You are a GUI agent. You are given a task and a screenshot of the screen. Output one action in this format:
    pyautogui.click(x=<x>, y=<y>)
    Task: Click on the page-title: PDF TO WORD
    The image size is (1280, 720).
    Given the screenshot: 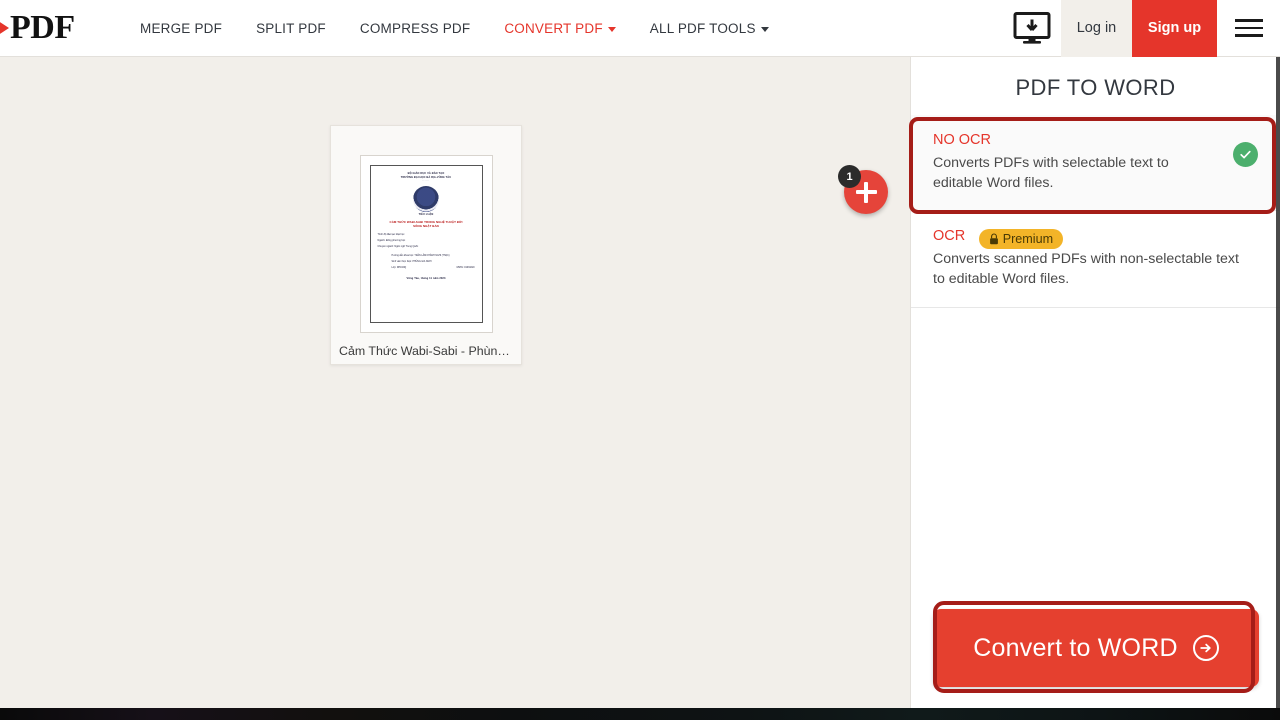 What is the action you would take?
    pyautogui.click(x=1095, y=87)
    